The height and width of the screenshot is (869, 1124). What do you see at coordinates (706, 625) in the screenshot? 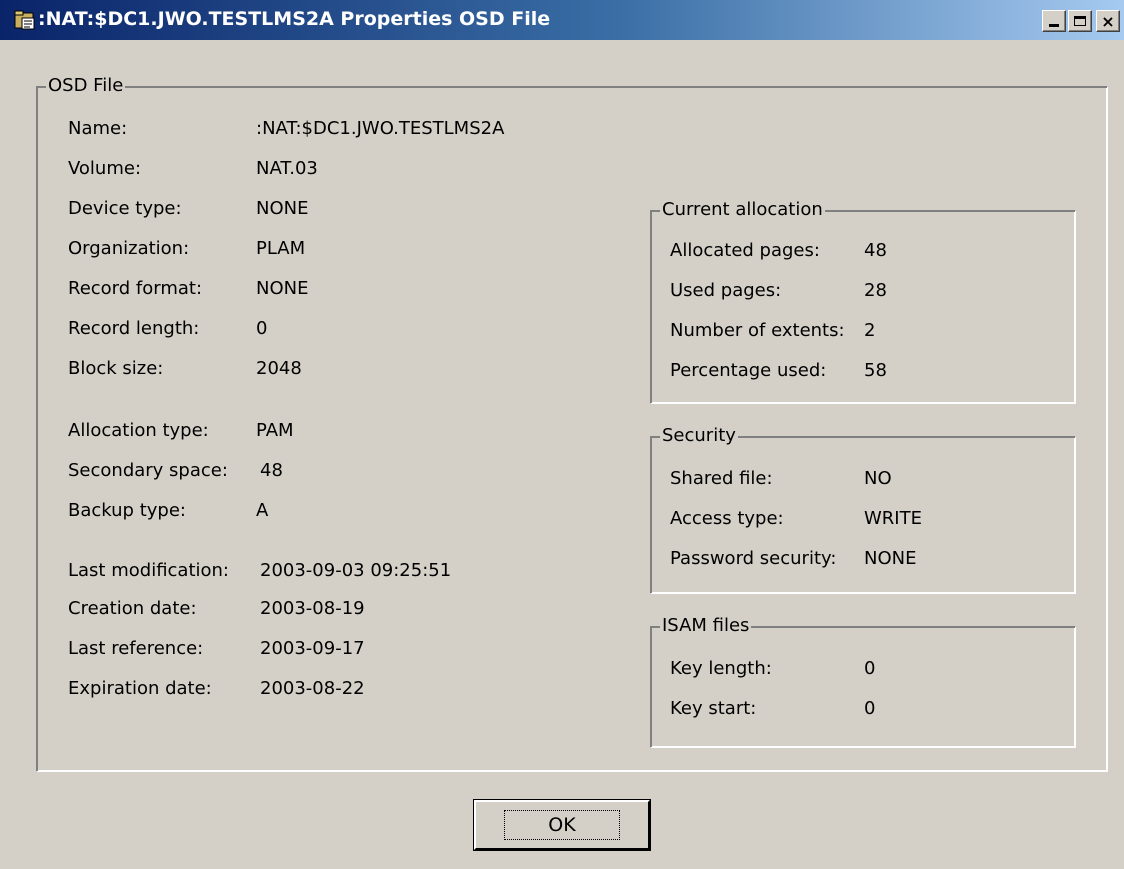
I see `isam-files-legend: ISAM files` at bounding box center [706, 625].